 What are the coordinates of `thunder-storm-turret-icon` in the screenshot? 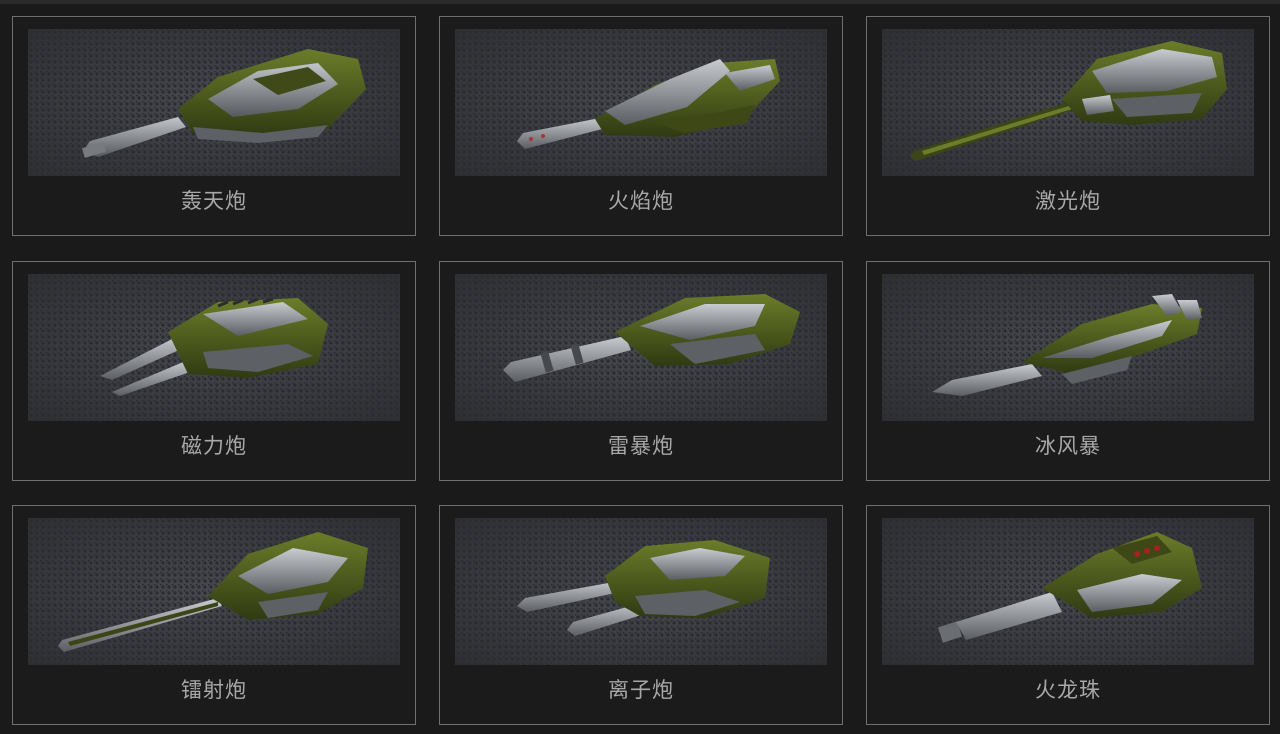 It's located at (651, 338).